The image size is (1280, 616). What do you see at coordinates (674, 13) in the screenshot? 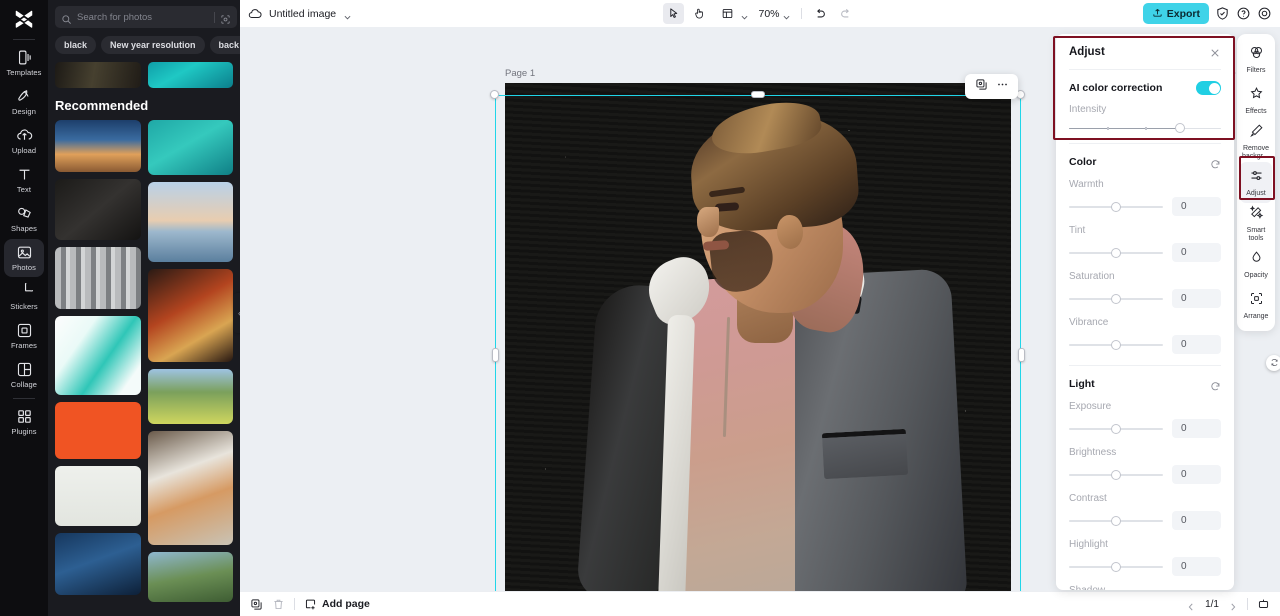
I see `select-tool-button` at bounding box center [674, 13].